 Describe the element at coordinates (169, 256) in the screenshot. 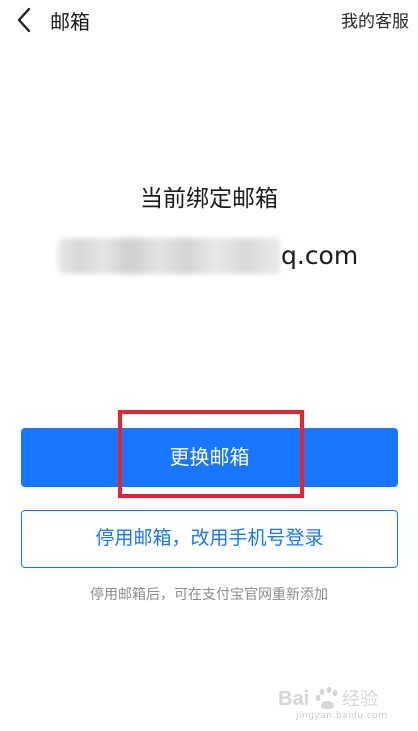

I see `email-redaction-blur` at that location.